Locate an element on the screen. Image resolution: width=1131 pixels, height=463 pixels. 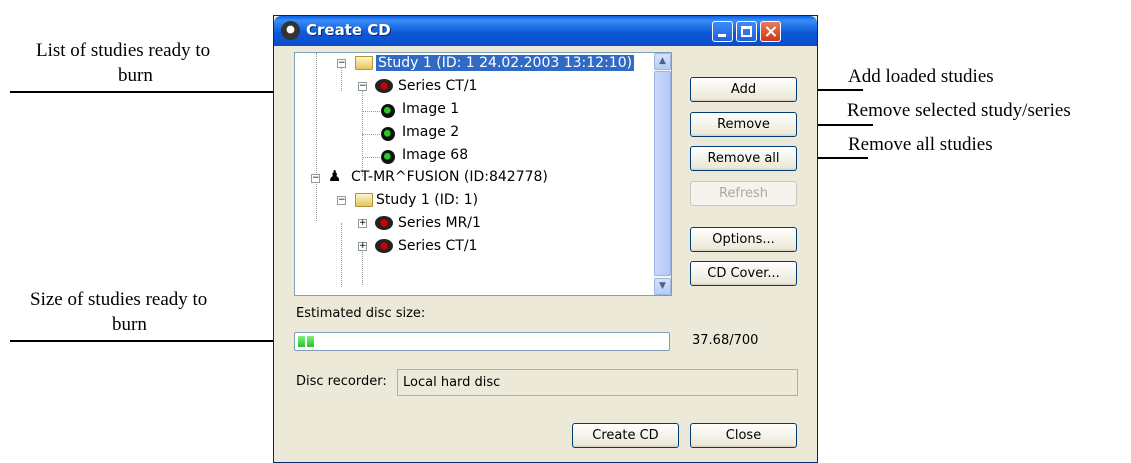
remove-button: Remove is located at coordinates (743, 124).